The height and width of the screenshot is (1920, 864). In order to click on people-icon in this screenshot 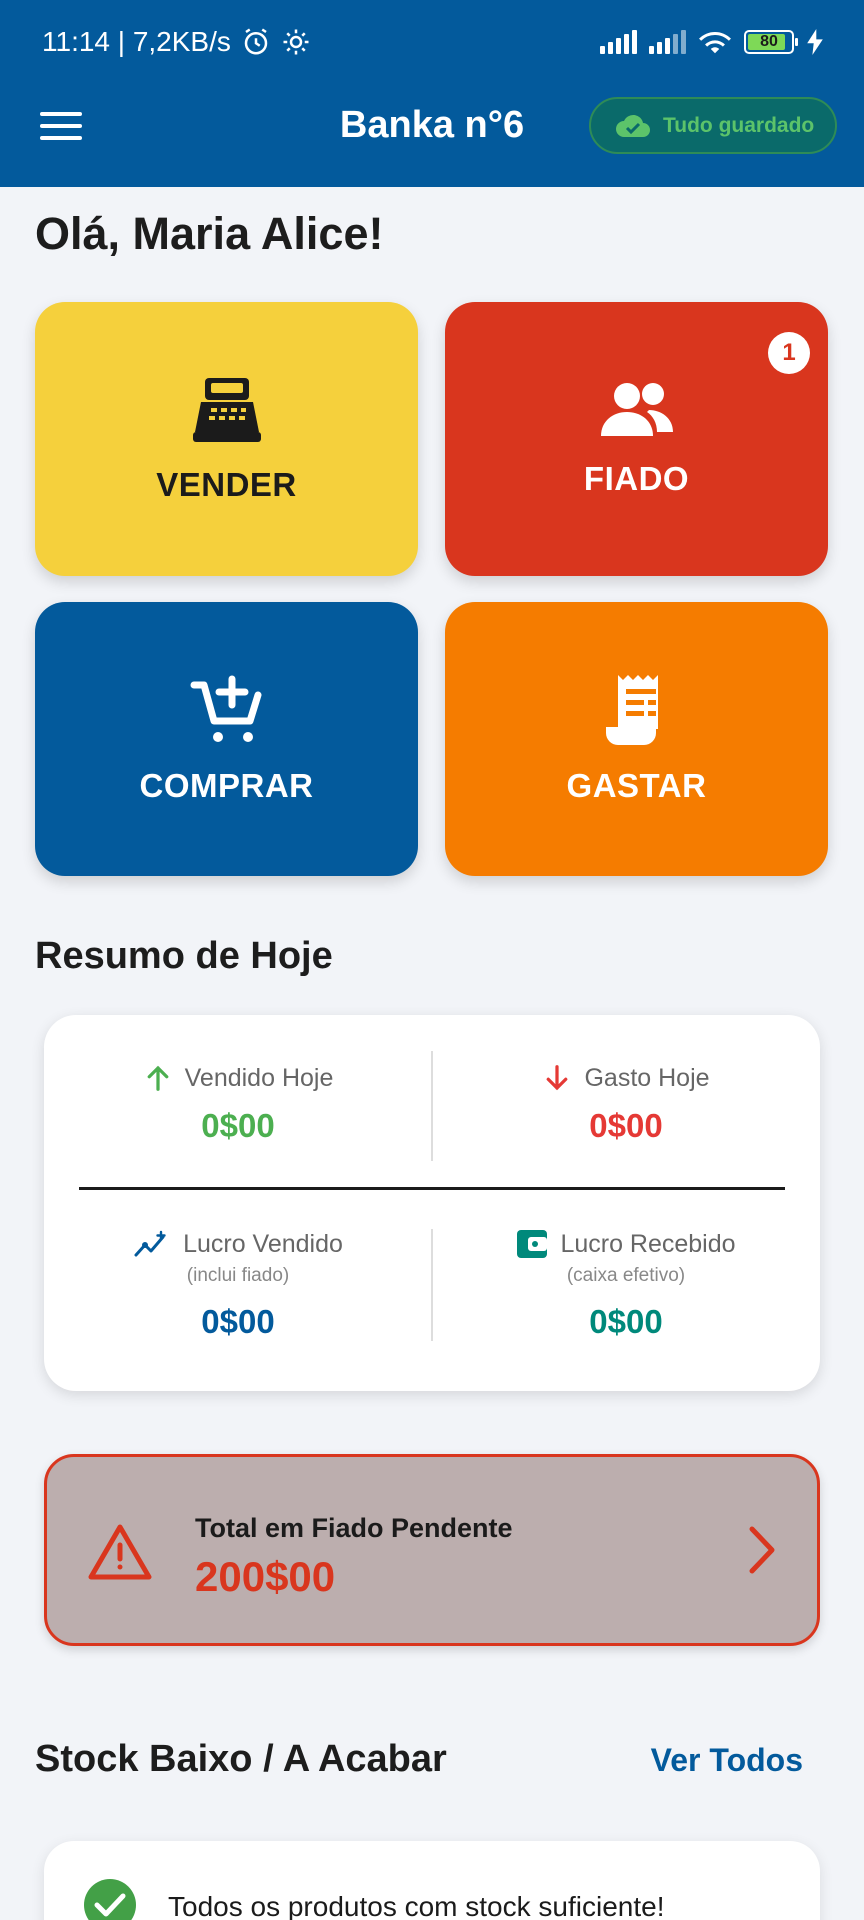, I will do `click(636, 409)`.